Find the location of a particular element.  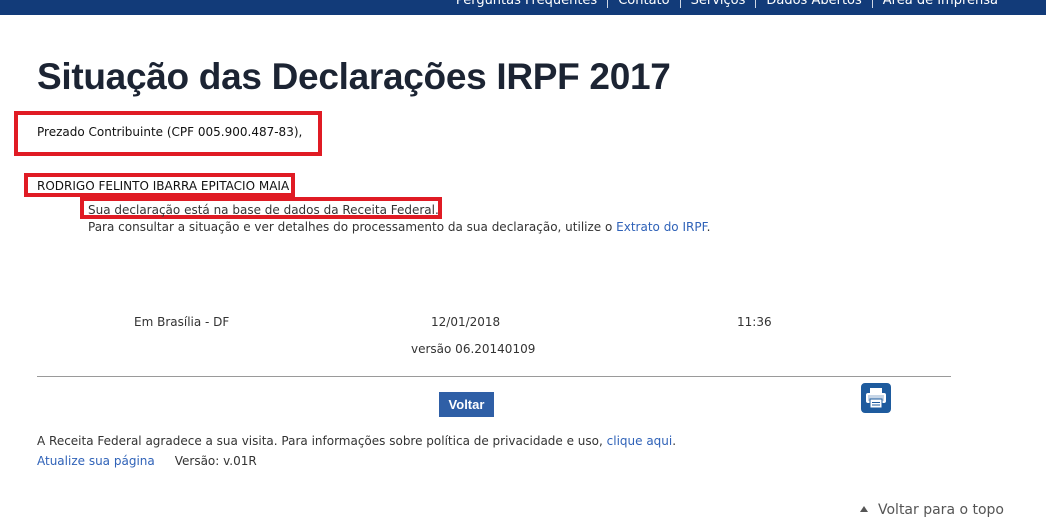

print-button is located at coordinates (876, 398).